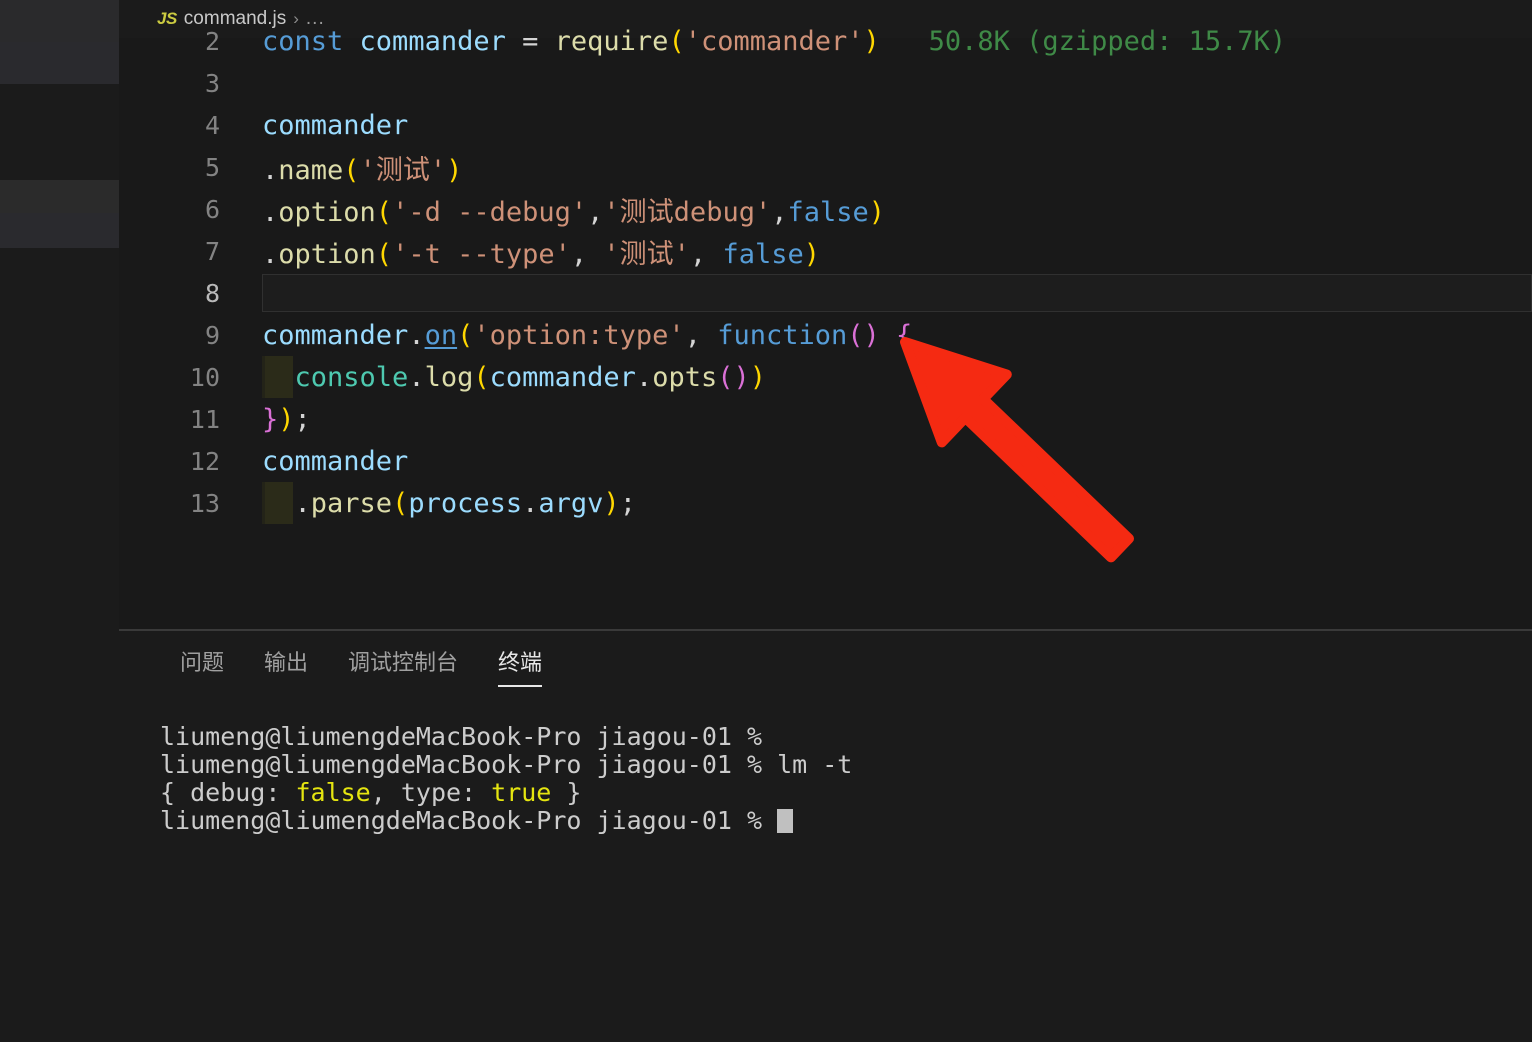 The width and height of the screenshot is (1532, 1042). Describe the element at coordinates (441, 335) in the screenshot. I see `code-token: on` at that location.